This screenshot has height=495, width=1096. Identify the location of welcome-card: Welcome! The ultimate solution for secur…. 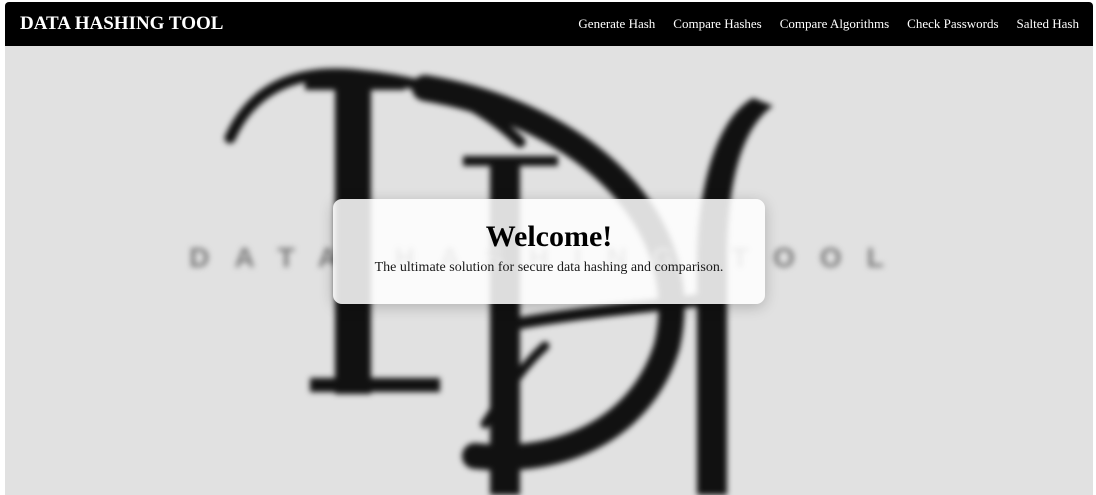
(549, 251).